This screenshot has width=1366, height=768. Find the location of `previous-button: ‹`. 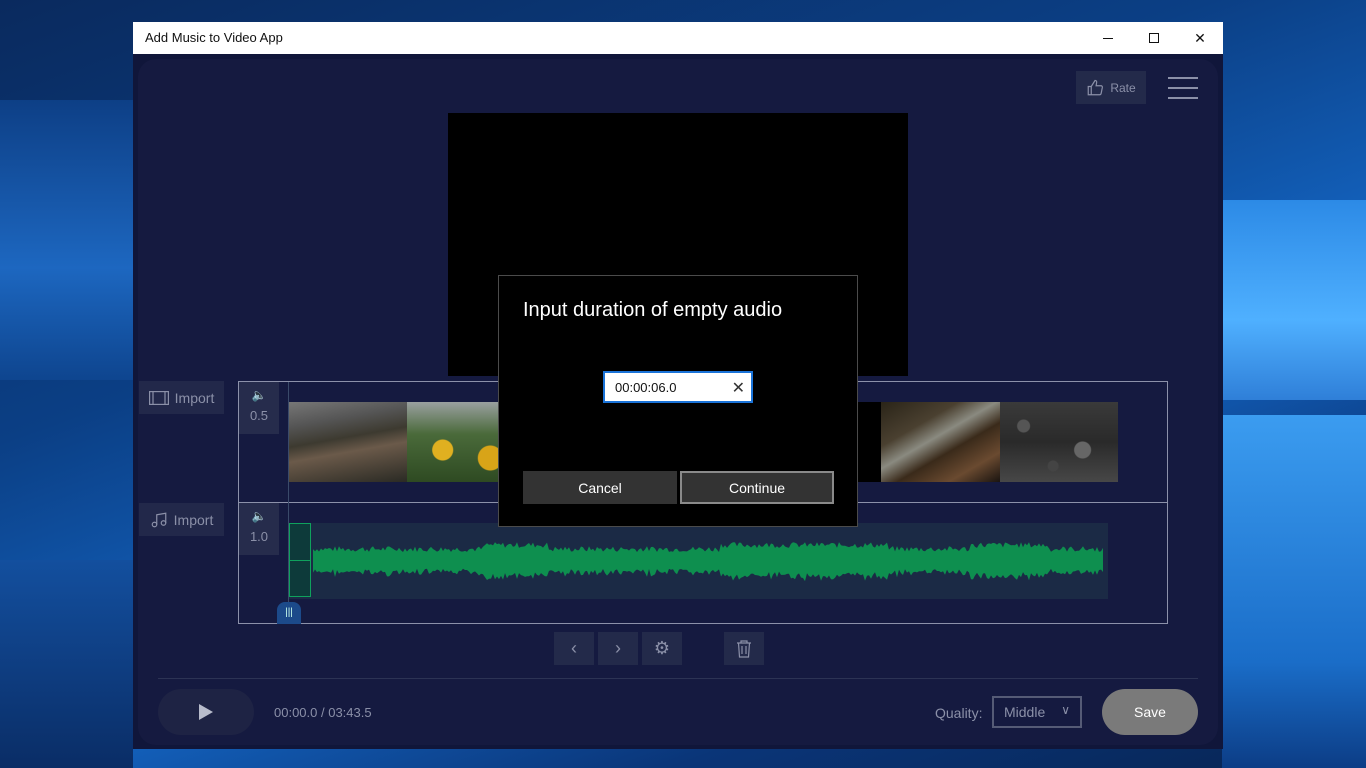

previous-button: ‹ is located at coordinates (574, 648).